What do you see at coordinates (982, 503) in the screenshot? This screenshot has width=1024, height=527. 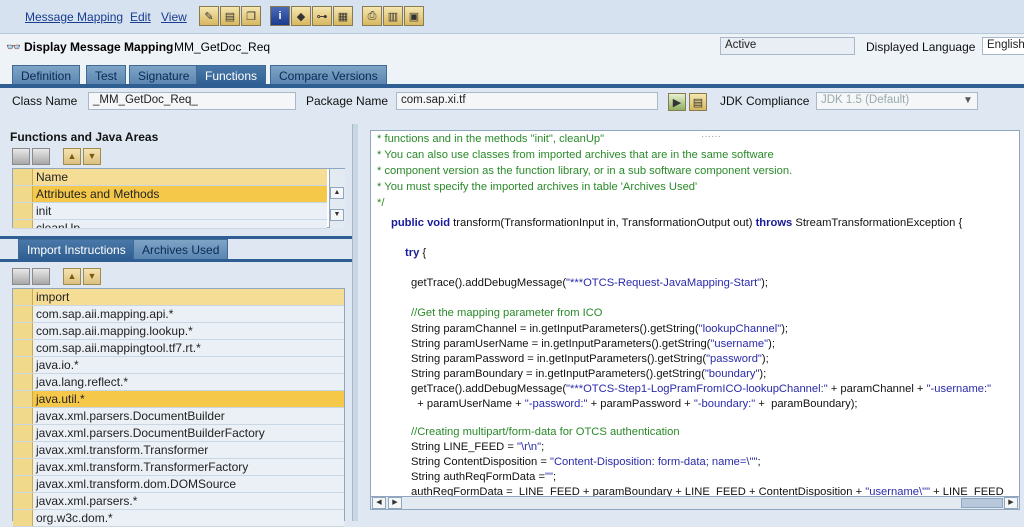 I see `scroll-thumb` at bounding box center [982, 503].